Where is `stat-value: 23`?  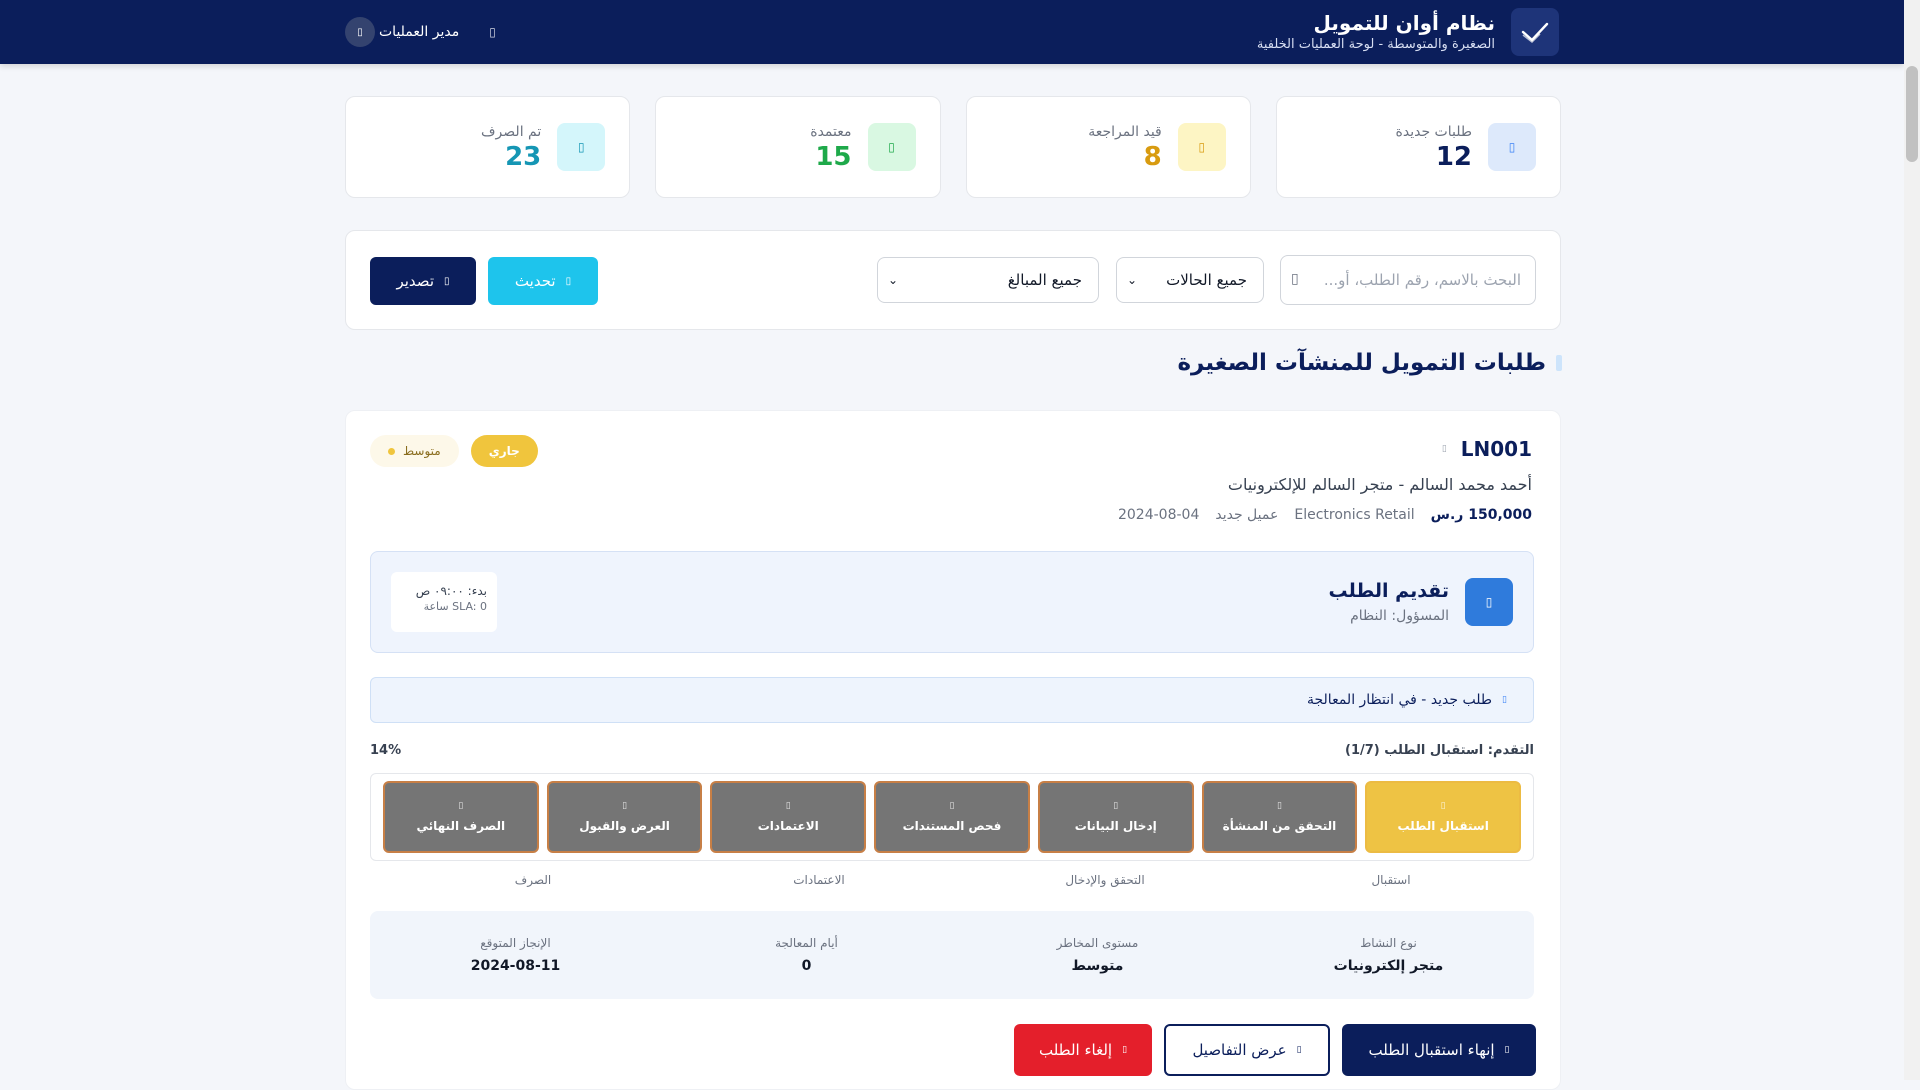
stat-value: 23 is located at coordinates (523, 157).